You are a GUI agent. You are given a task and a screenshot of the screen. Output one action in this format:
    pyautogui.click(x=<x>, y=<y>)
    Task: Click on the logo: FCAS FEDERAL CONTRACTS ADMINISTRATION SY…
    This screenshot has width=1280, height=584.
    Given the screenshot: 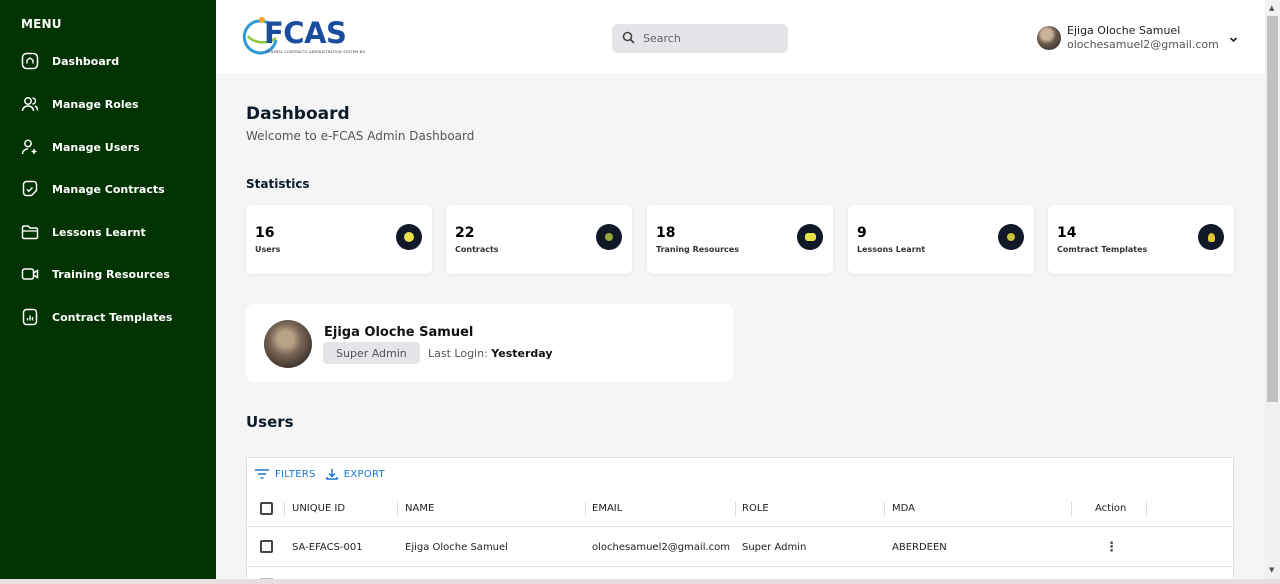 What is the action you would take?
    pyautogui.click(x=304, y=35)
    